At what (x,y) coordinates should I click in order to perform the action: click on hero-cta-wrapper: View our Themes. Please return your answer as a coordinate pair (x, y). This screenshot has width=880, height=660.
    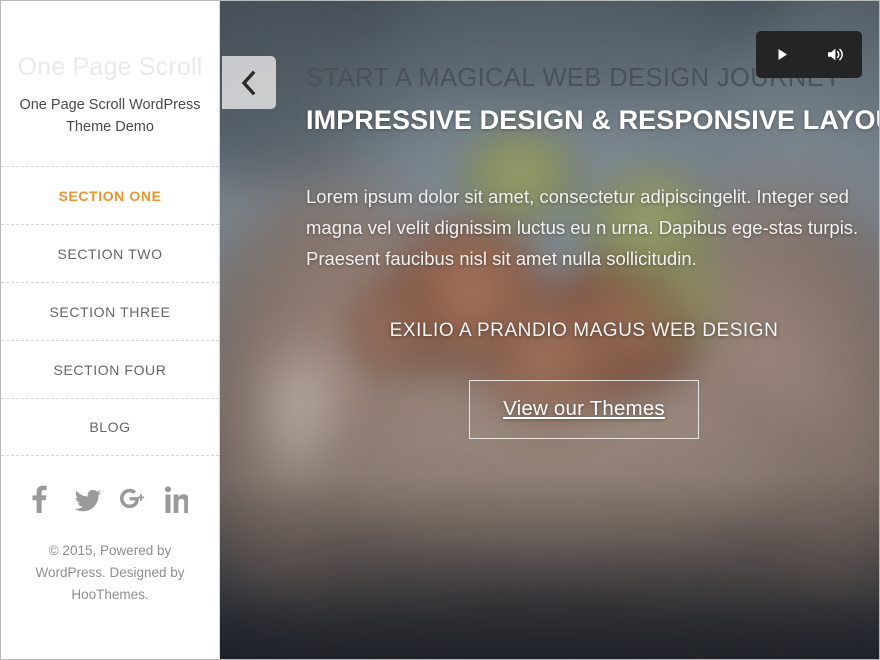
    Looking at the image, I should click on (584, 410).